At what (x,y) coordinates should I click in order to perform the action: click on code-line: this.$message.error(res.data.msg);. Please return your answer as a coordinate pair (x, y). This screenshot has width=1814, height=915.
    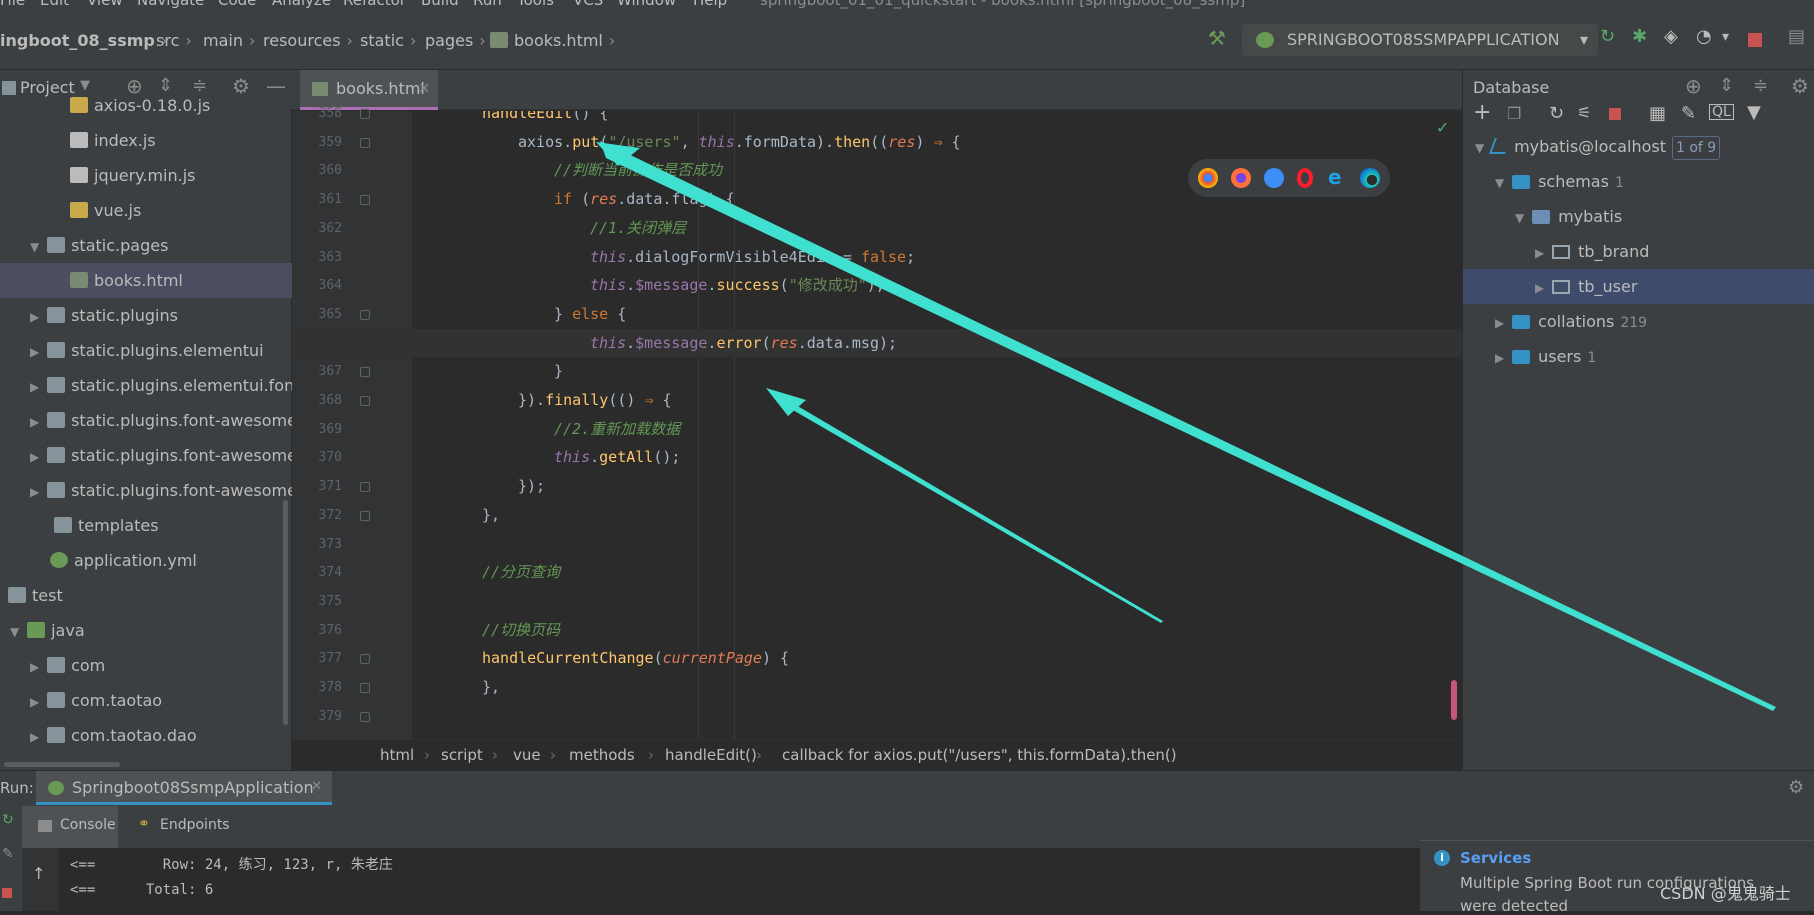
    Looking at the image, I should click on (877, 342).